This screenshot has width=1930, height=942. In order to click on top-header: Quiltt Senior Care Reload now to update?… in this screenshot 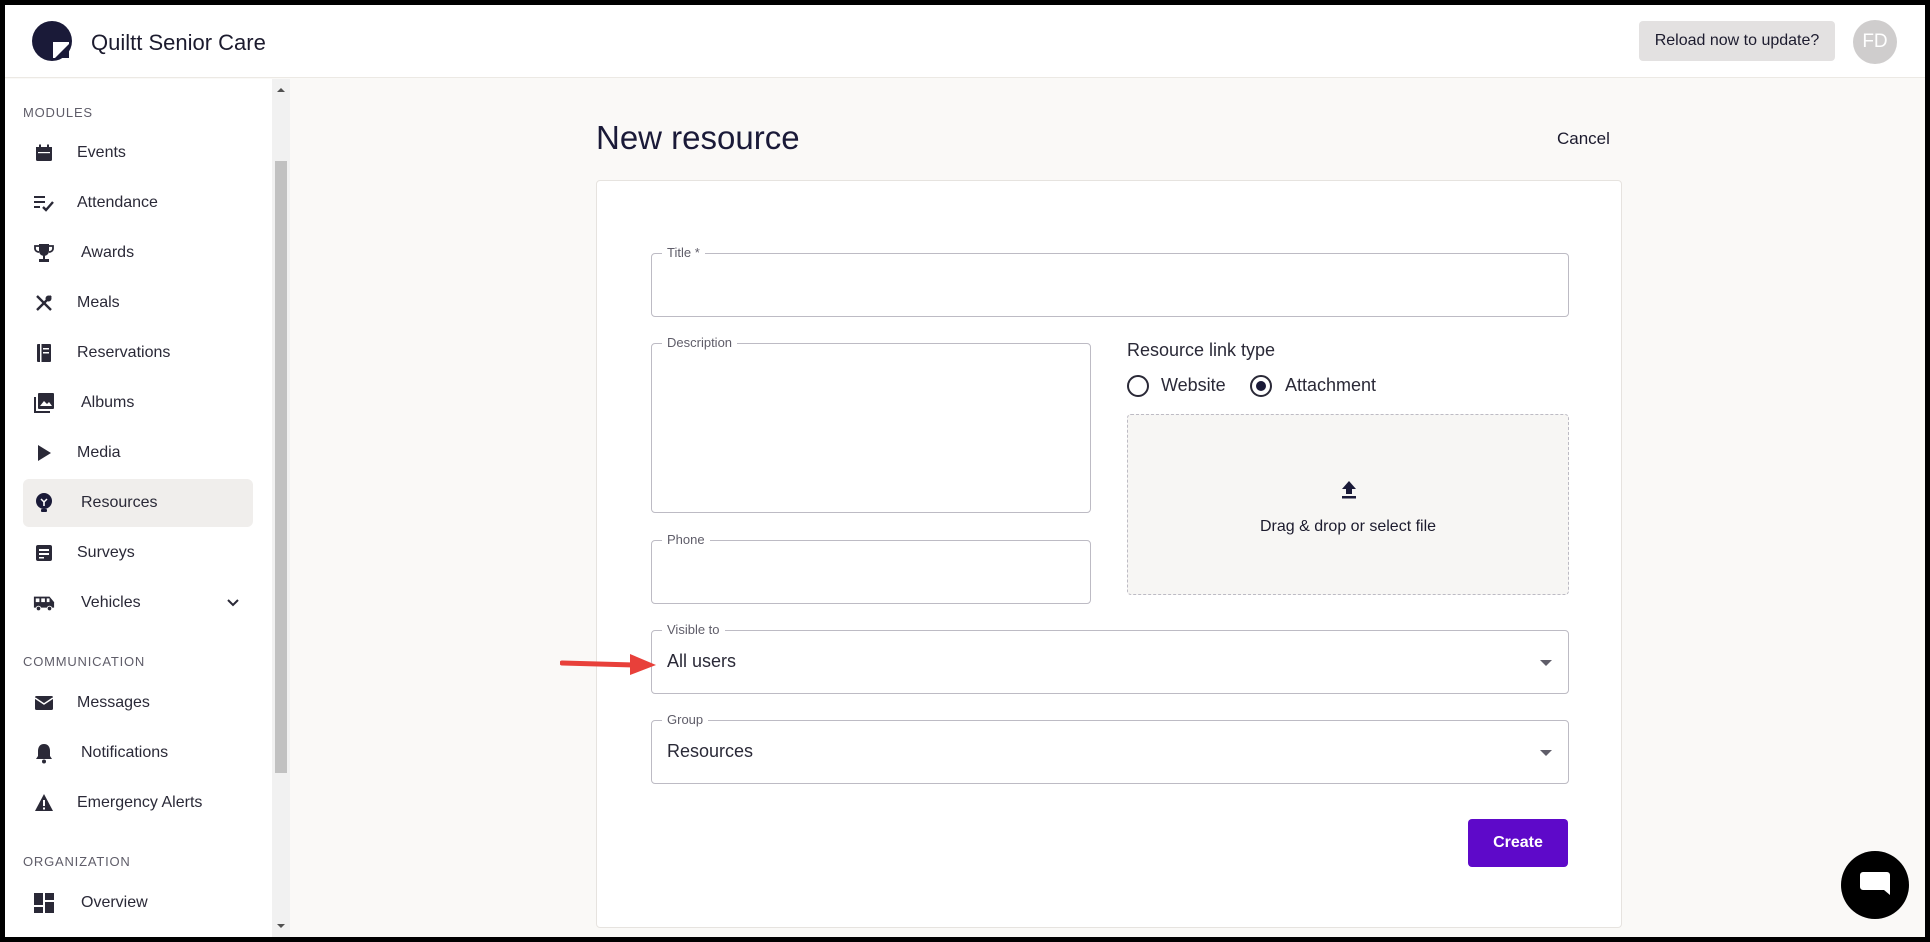, I will do `click(965, 41)`.